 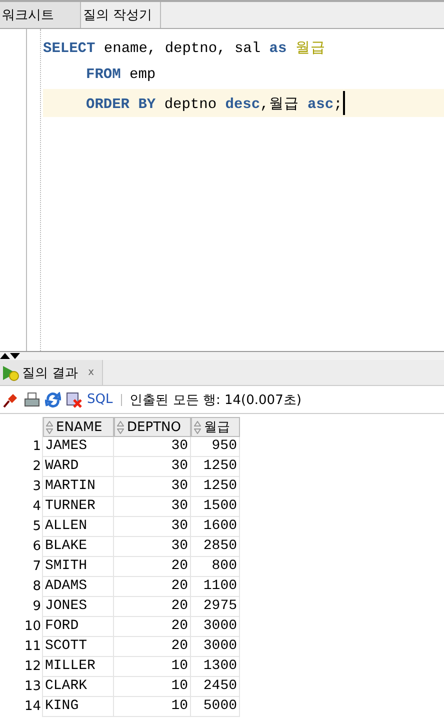 I want to click on editor-tab: 워크시트, so click(x=40, y=15).